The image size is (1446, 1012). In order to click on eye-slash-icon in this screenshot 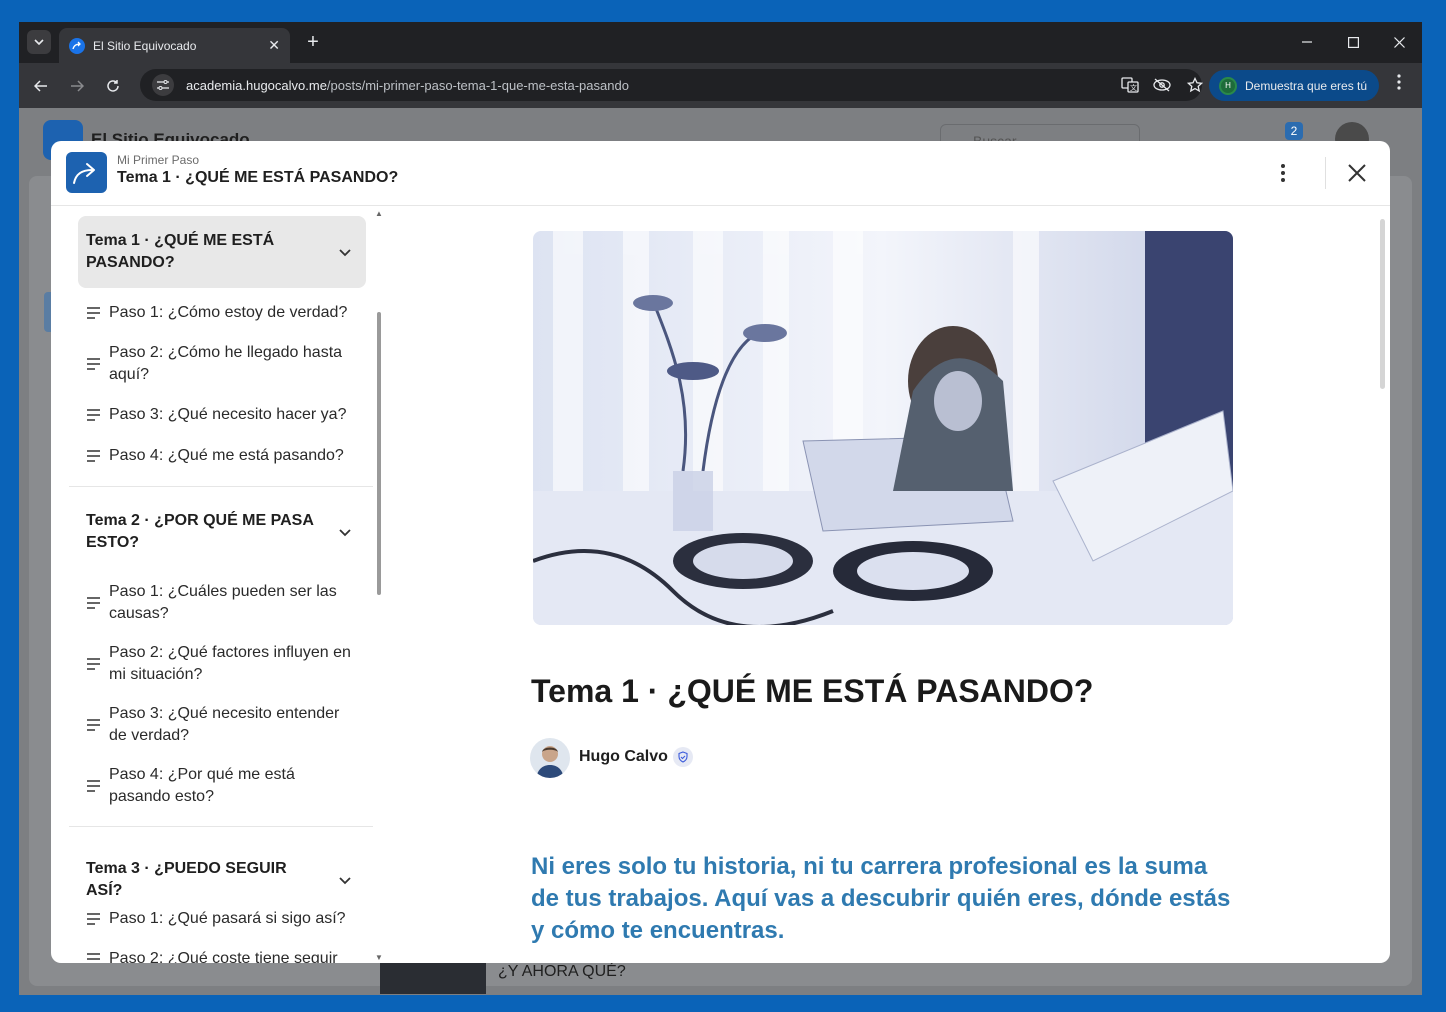, I will do `click(1162, 85)`.